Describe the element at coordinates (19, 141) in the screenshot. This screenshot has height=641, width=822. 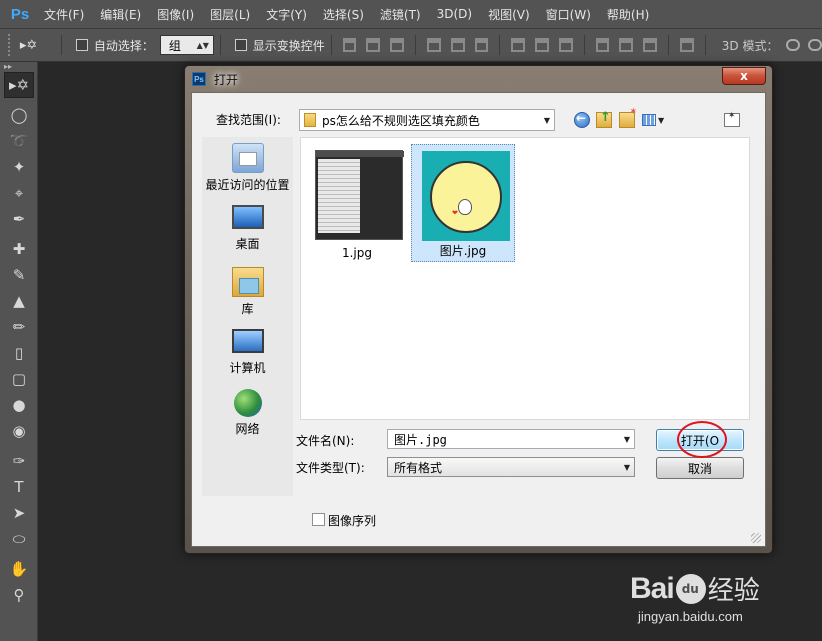
I see `lasso-tool-icon: ➰` at that location.